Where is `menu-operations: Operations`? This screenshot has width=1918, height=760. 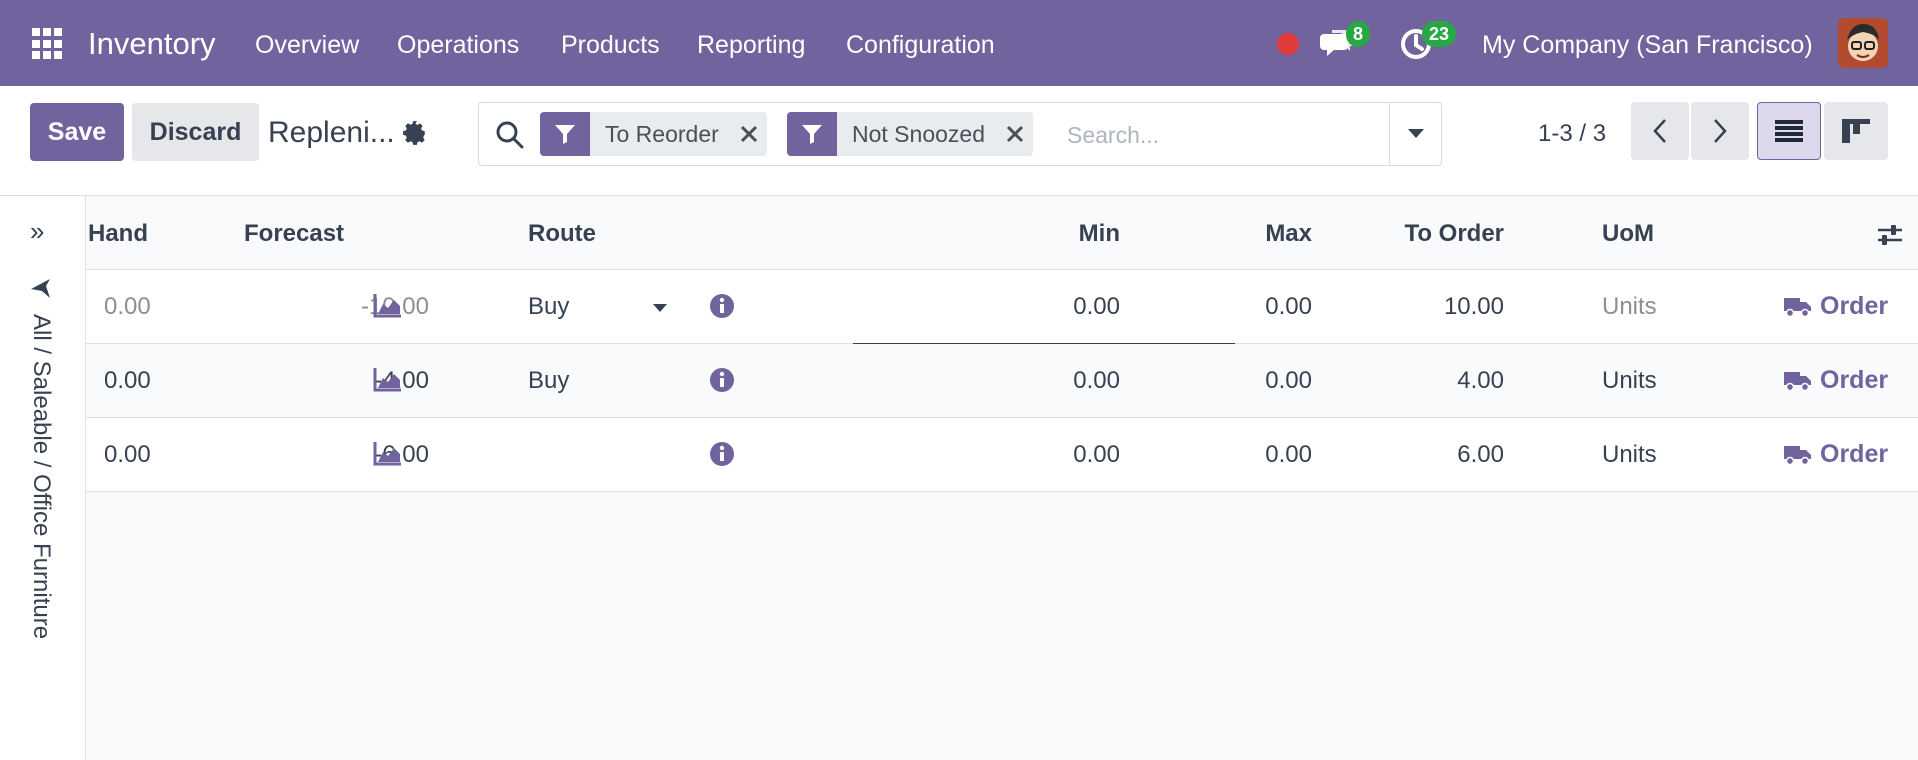
menu-operations: Operations is located at coordinates (458, 45).